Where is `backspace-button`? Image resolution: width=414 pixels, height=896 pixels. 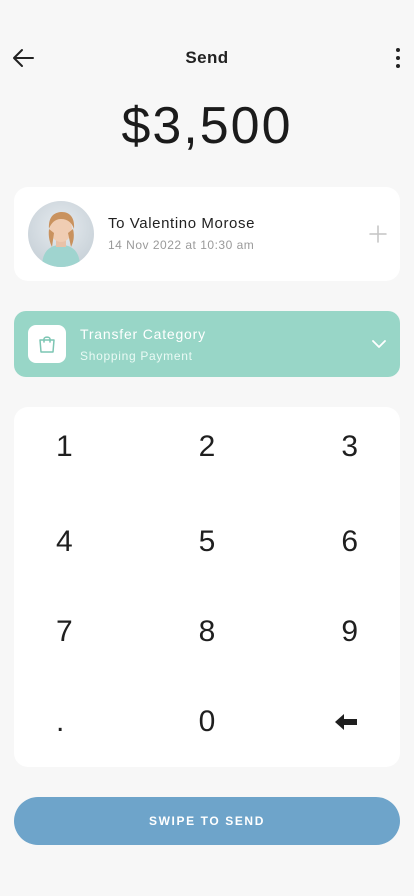
backspace-button is located at coordinates (335, 722).